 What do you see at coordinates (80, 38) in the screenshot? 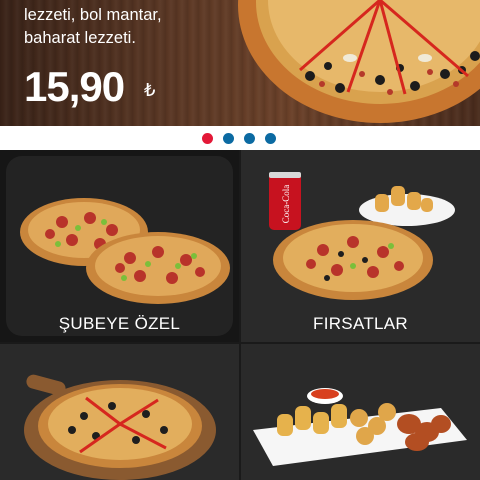
I see `promo-description-line-2: baharat lezzeti.` at bounding box center [80, 38].